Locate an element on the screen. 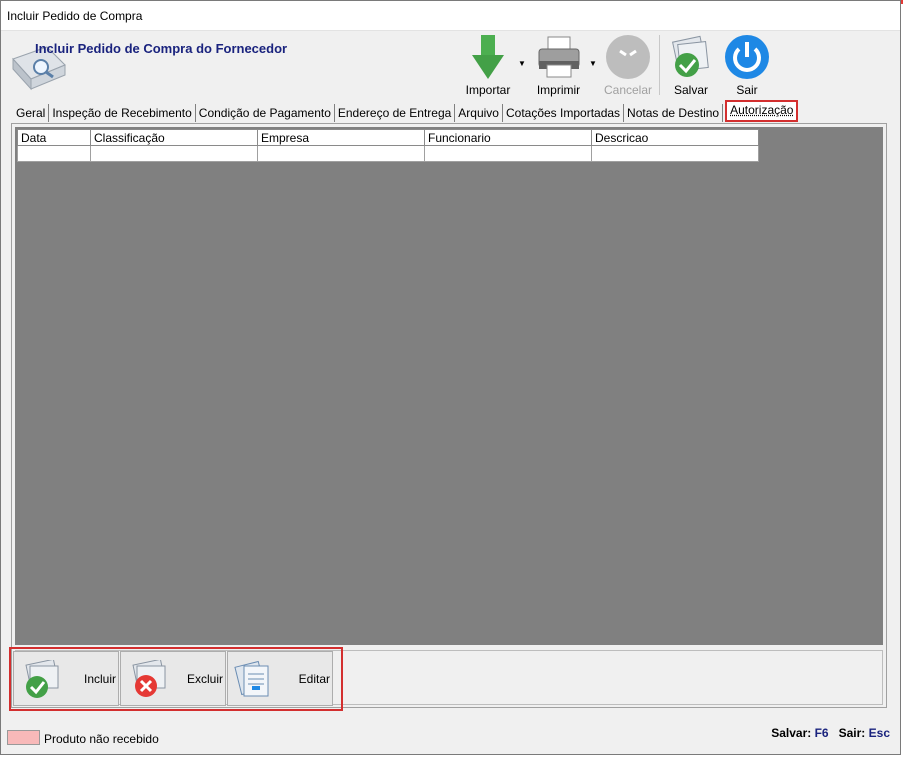  edit-documents-icon is located at coordinates (251, 678).